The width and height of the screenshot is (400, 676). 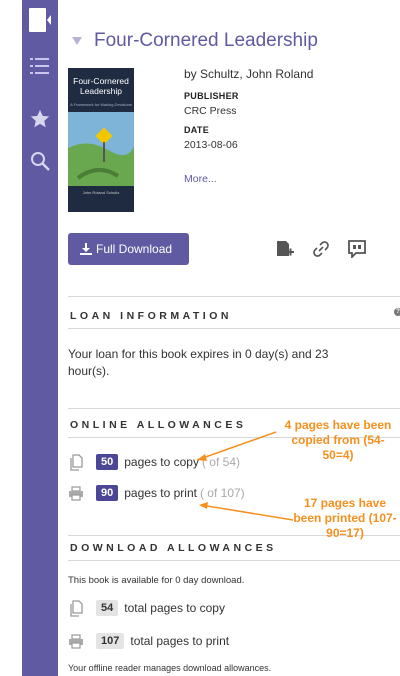 I want to click on annotation-arrows, so click(x=245, y=476).